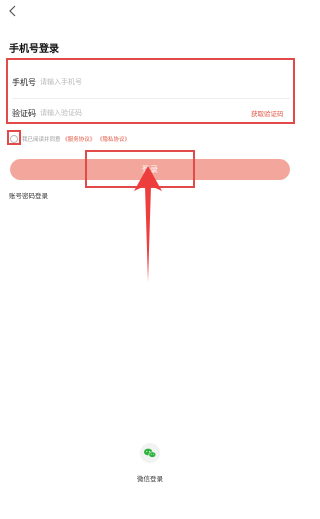 The image size is (320, 519). I want to click on back-icon, so click(13, 11).